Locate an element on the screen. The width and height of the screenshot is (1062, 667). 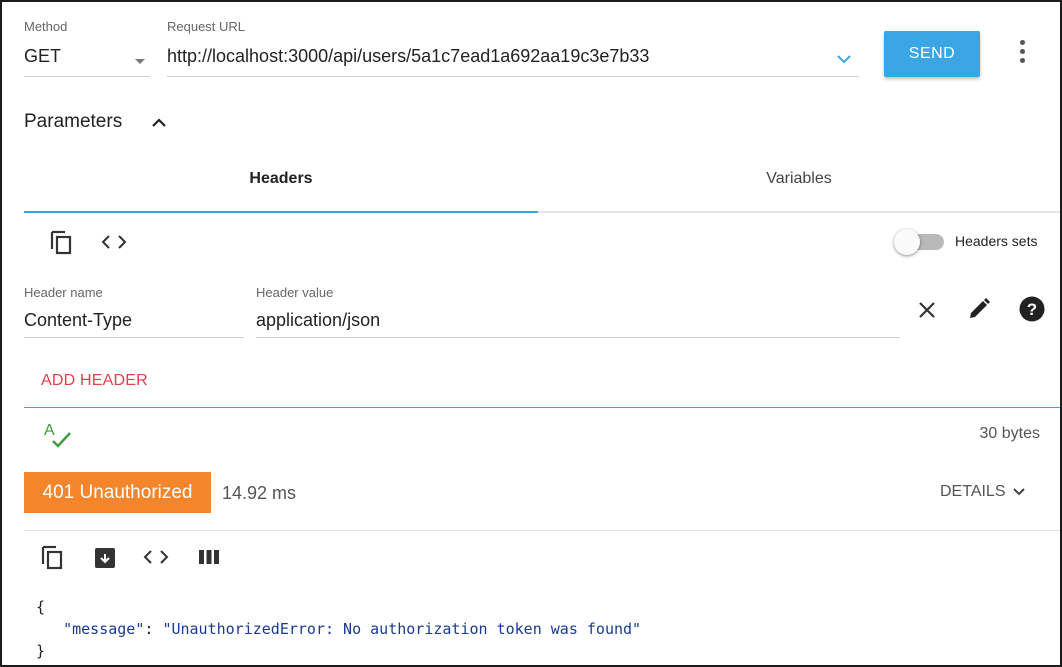
response-divider is located at coordinates (542, 530).